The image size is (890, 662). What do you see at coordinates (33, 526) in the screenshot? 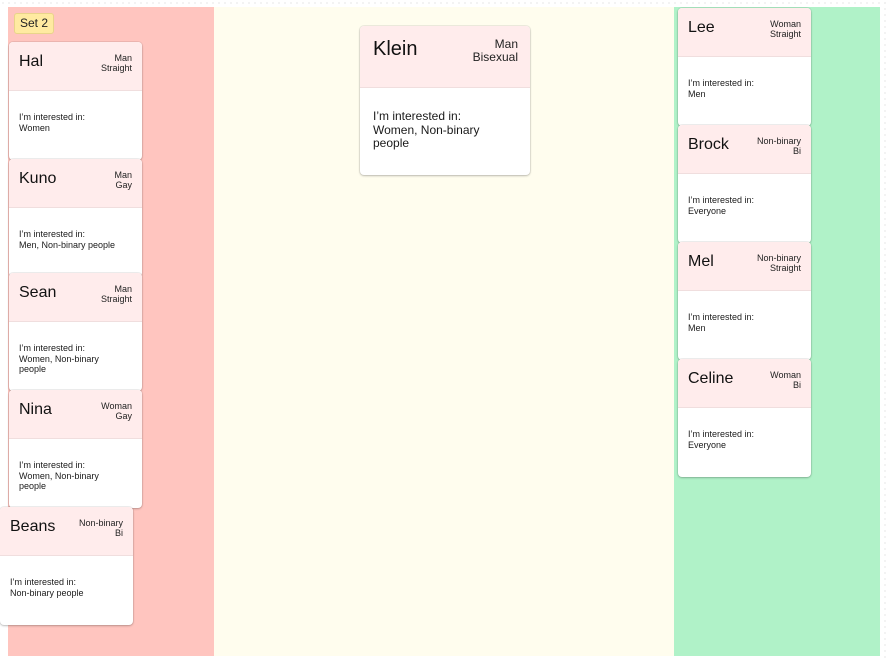
I see `card-name: Beans` at bounding box center [33, 526].